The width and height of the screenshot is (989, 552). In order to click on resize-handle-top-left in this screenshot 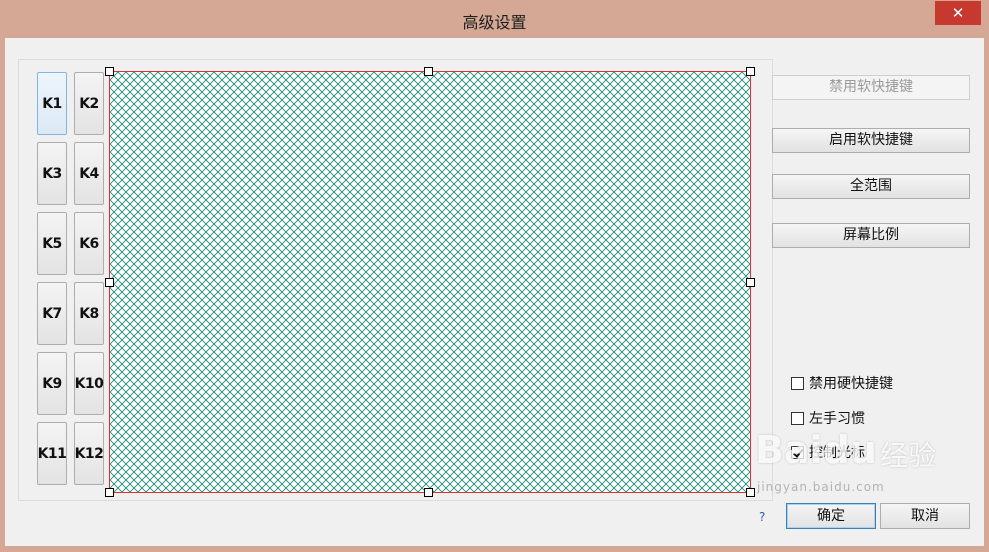, I will do `click(109, 71)`.